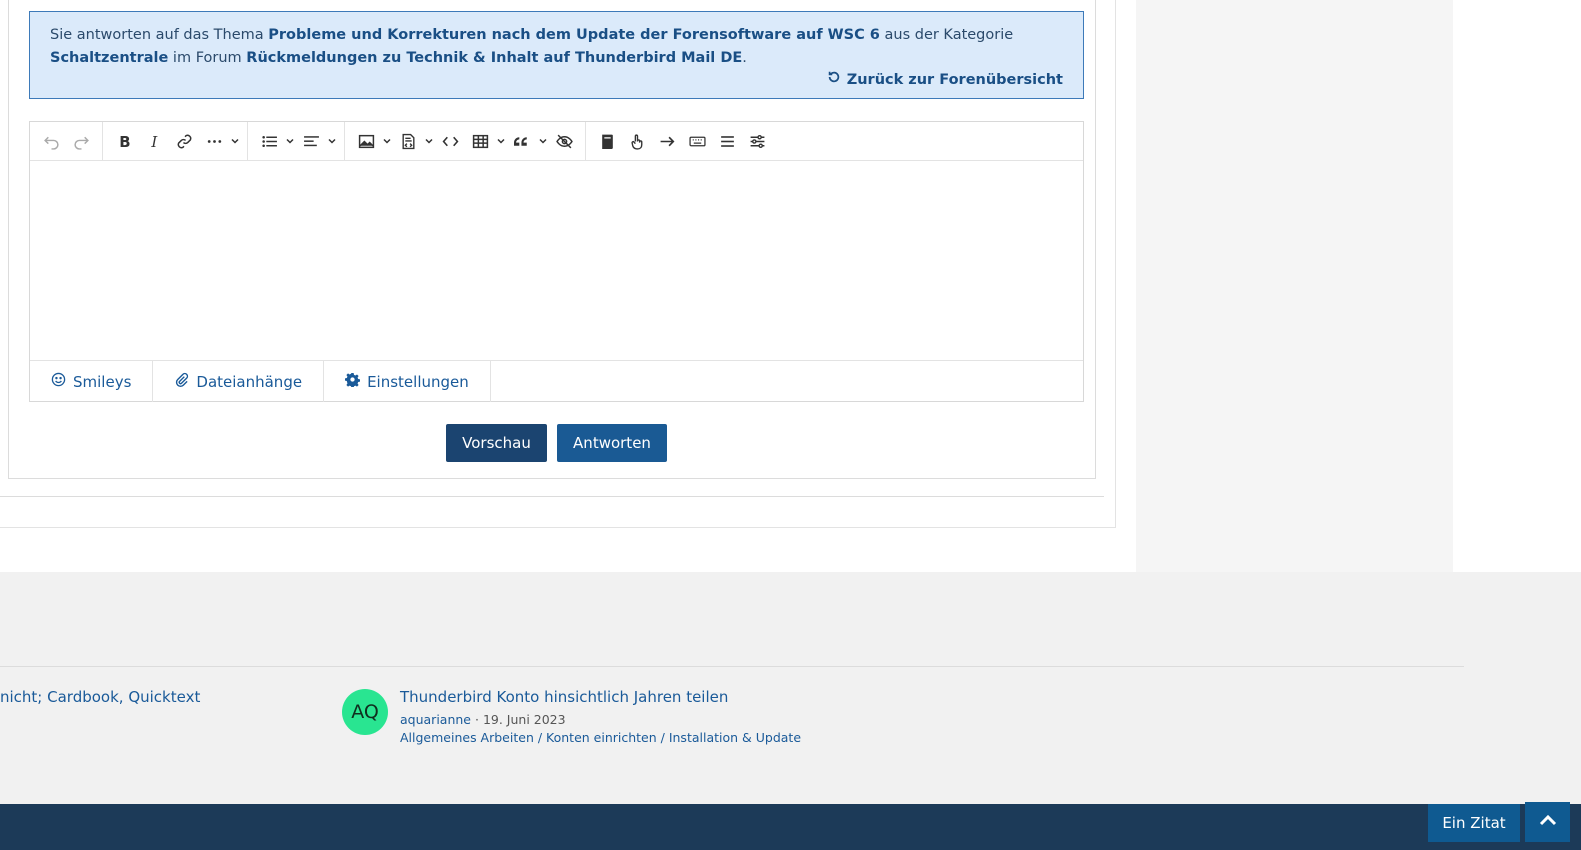 The image size is (1581, 850). What do you see at coordinates (727, 141) in the screenshot?
I see `menu-icon` at bounding box center [727, 141].